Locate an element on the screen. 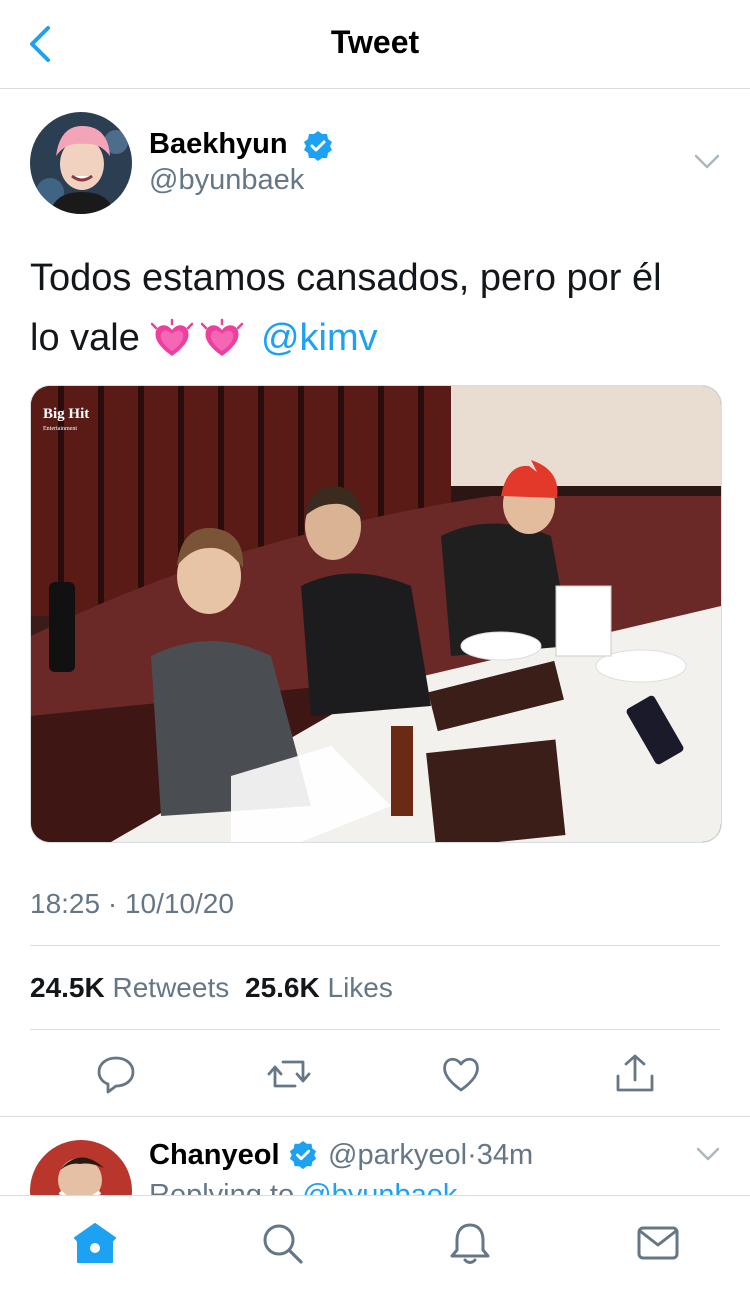  home-icon is located at coordinates (95, 1243).